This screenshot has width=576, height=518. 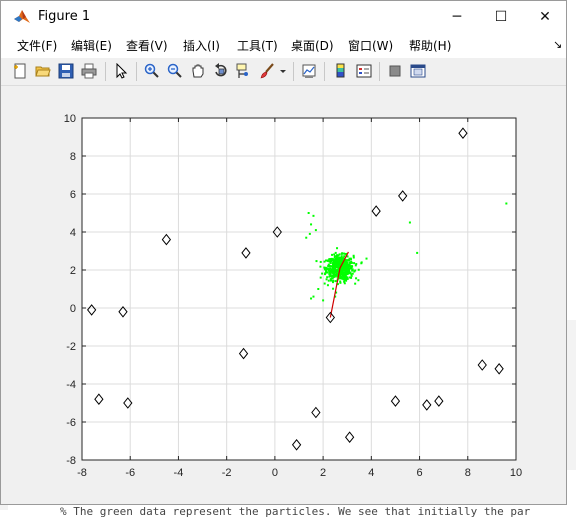 I want to click on open-file-icon, so click(x=43, y=71).